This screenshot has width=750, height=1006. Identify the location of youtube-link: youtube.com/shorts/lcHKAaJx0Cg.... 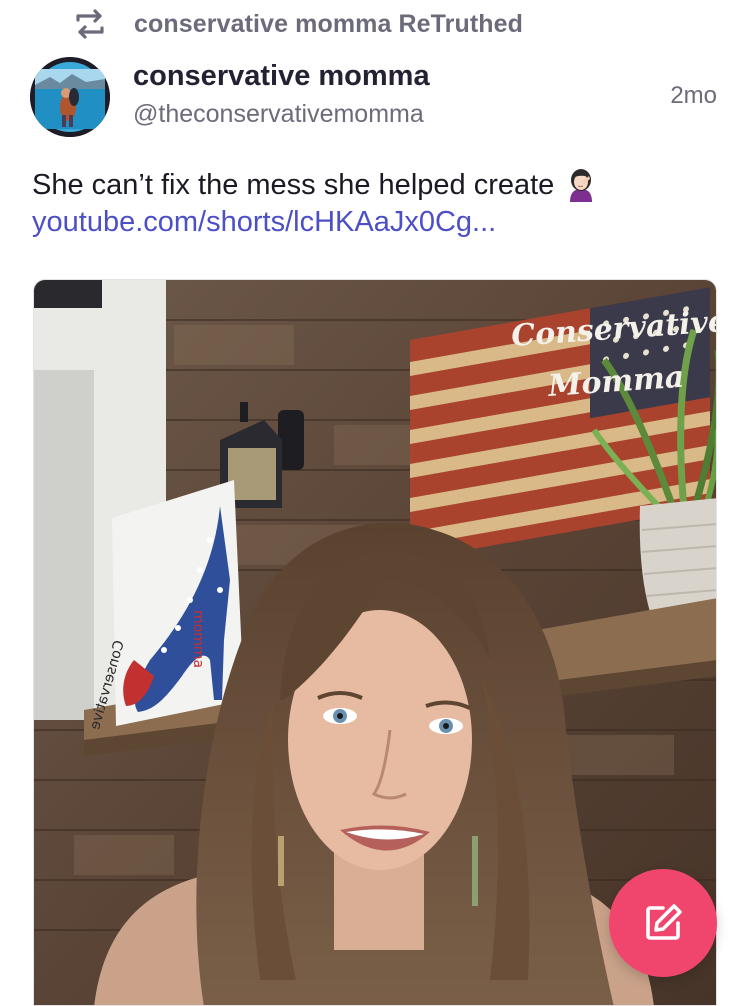
(264, 222).